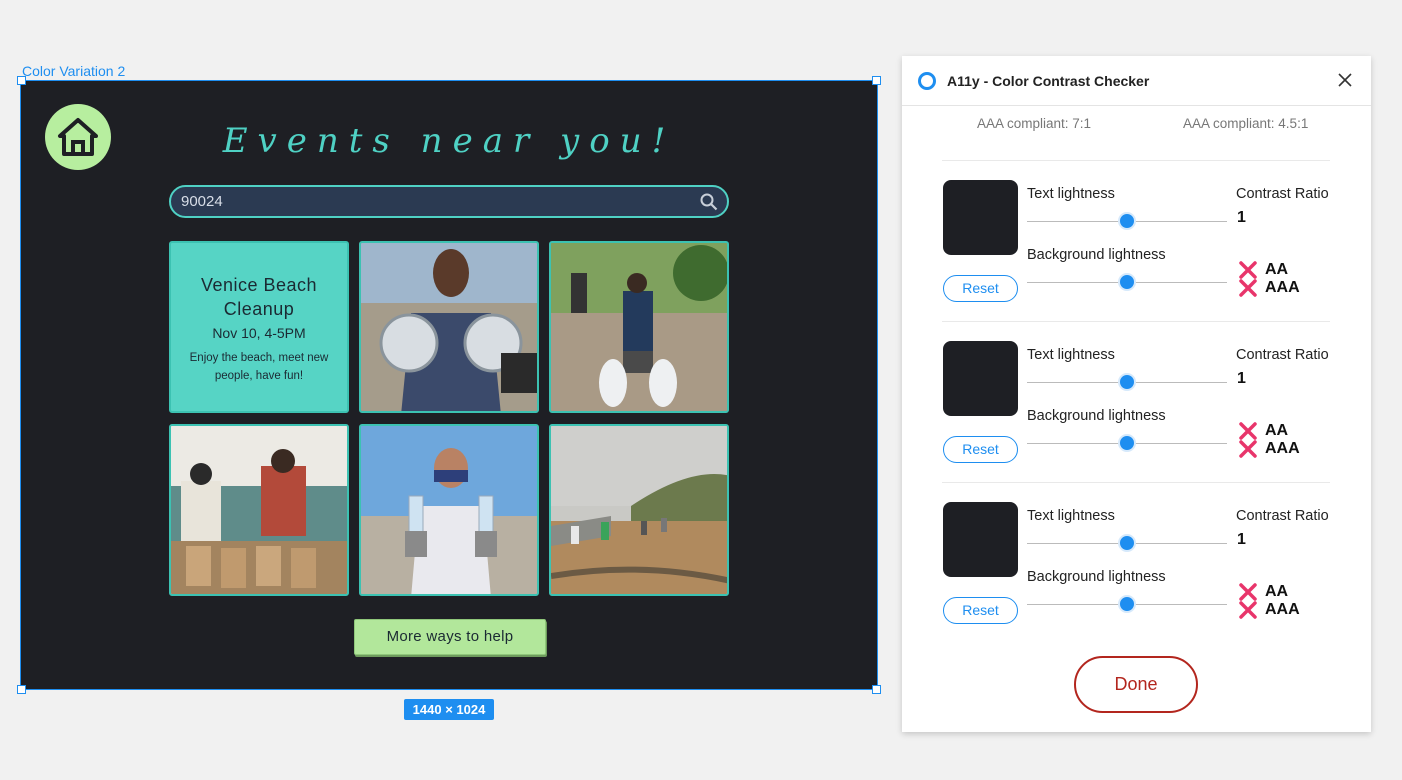  I want to click on photo-volunteers-packing-bags, so click(259, 510).